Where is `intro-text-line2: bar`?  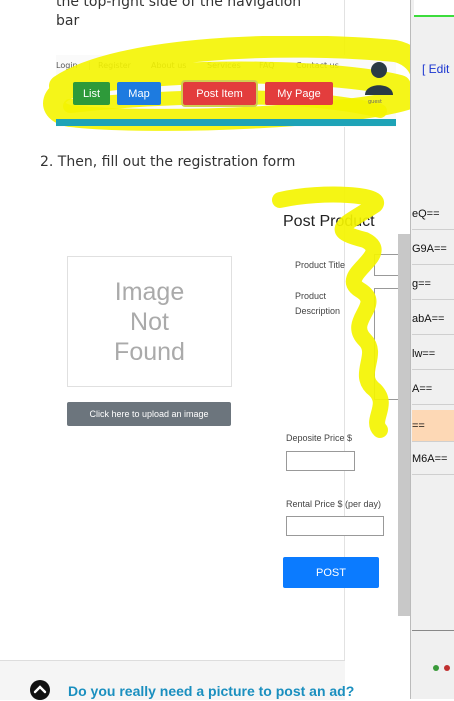
intro-text-line2: bar is located at coordinates (68, 21).